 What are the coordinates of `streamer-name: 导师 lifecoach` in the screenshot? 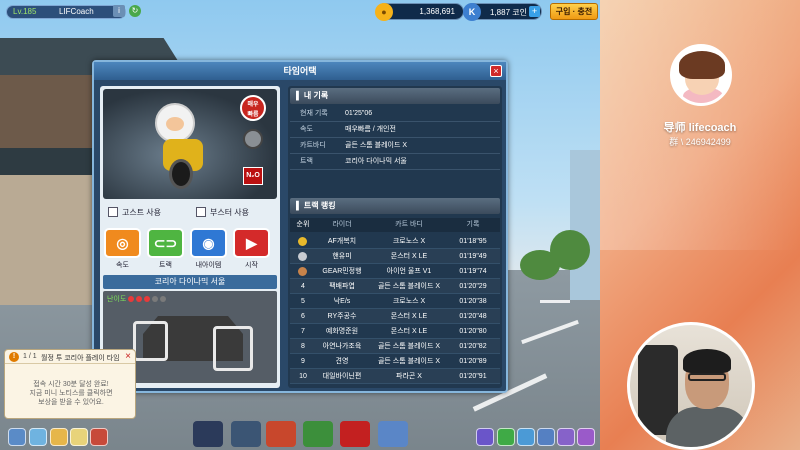 It's located at (700, 128).